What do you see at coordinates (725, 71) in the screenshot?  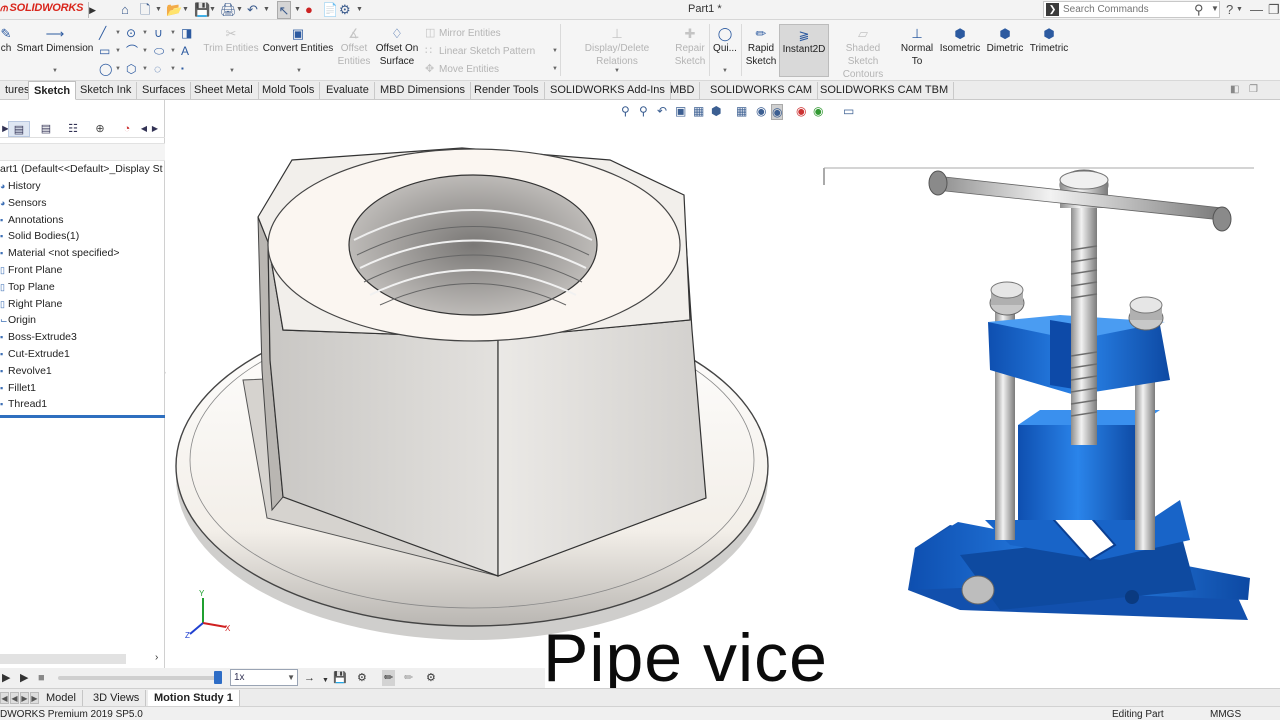 I see `quick-snaps-dropdown-icon: ▼` at bounding box center [725, 71].